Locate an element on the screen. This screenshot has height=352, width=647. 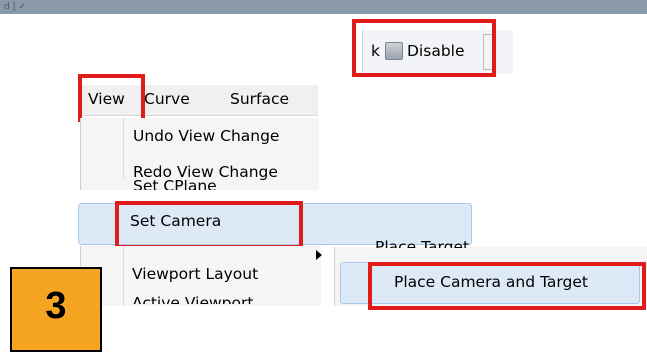
disable-highlight-box is located at coordinates (424, 48).